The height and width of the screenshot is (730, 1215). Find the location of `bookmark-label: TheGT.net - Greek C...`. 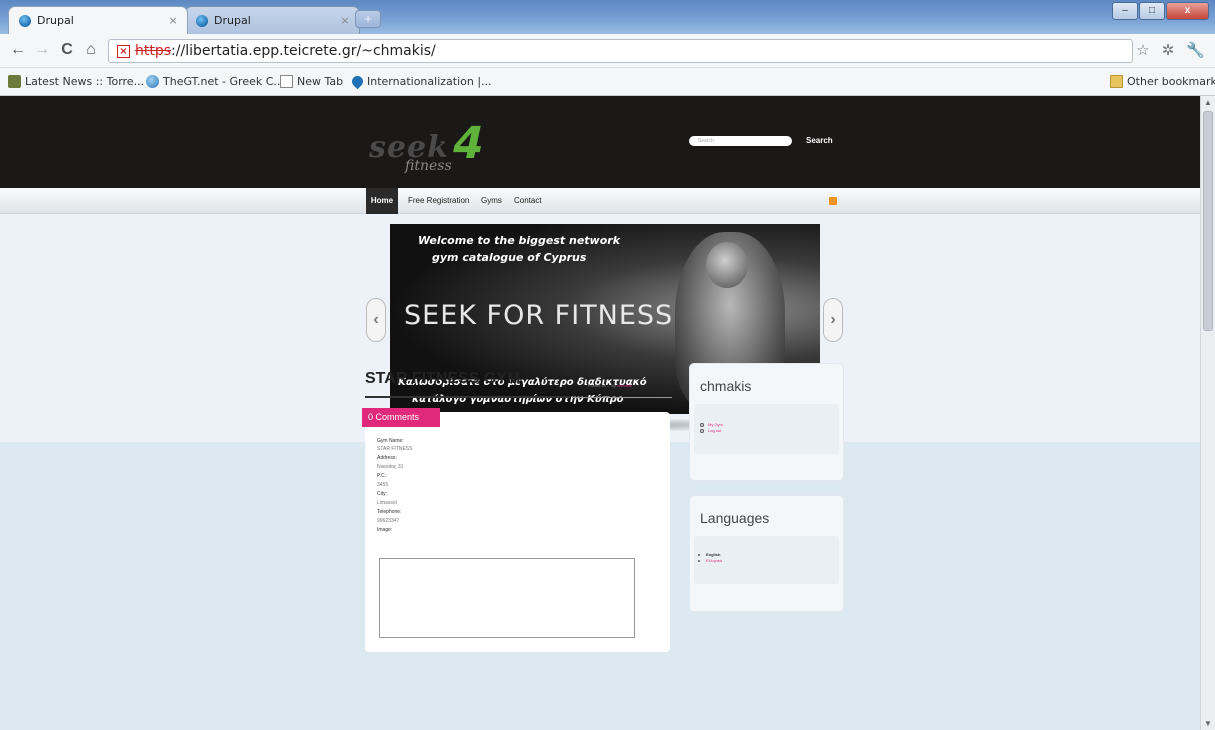

bookmark-label: TheGT.net - Greek C... is located at coordinates (223, 81).